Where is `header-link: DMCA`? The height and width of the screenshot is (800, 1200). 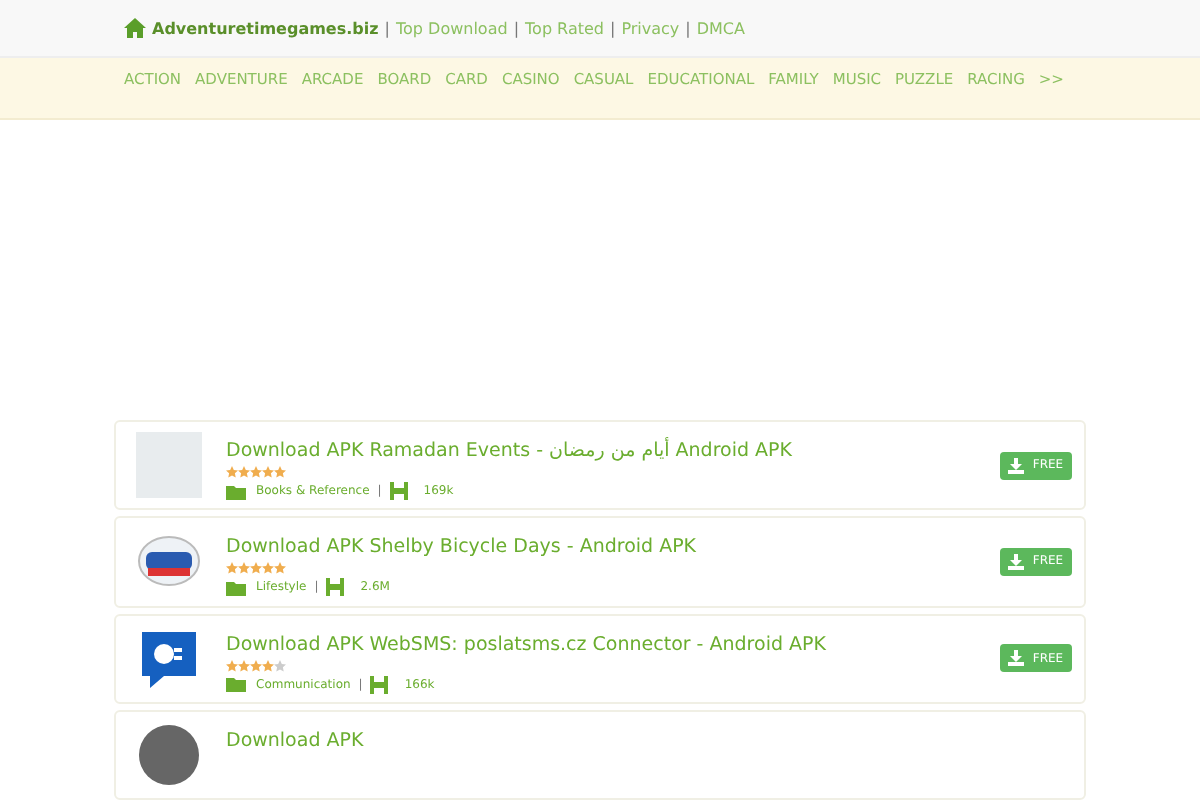 header-link: DMCA is located at coordinates (720, 28).